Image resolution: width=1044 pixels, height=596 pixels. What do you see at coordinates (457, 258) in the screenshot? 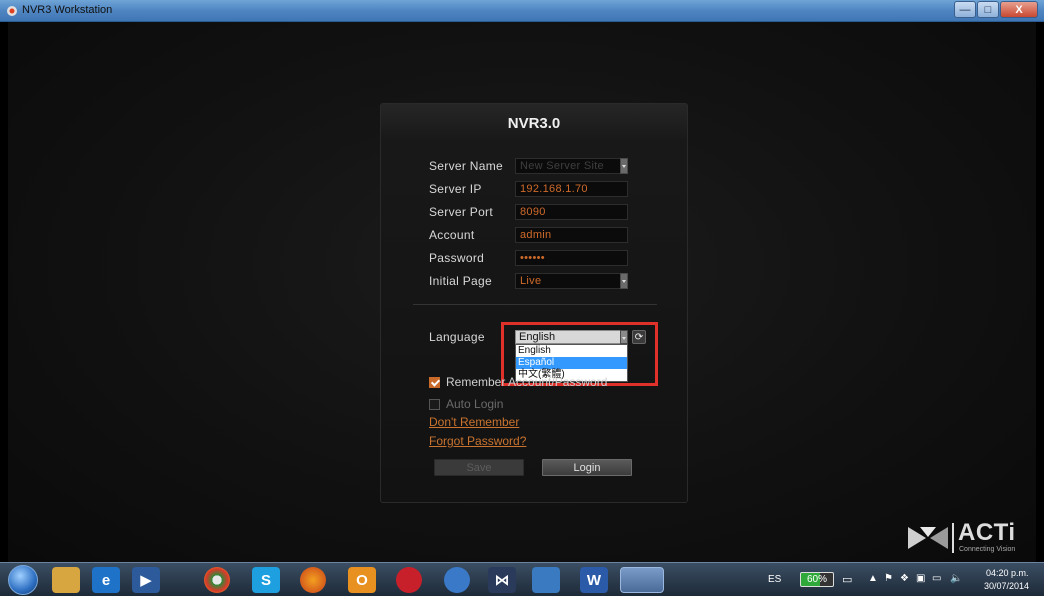
I see `password-label: Password` at bounding box center [457, 258].